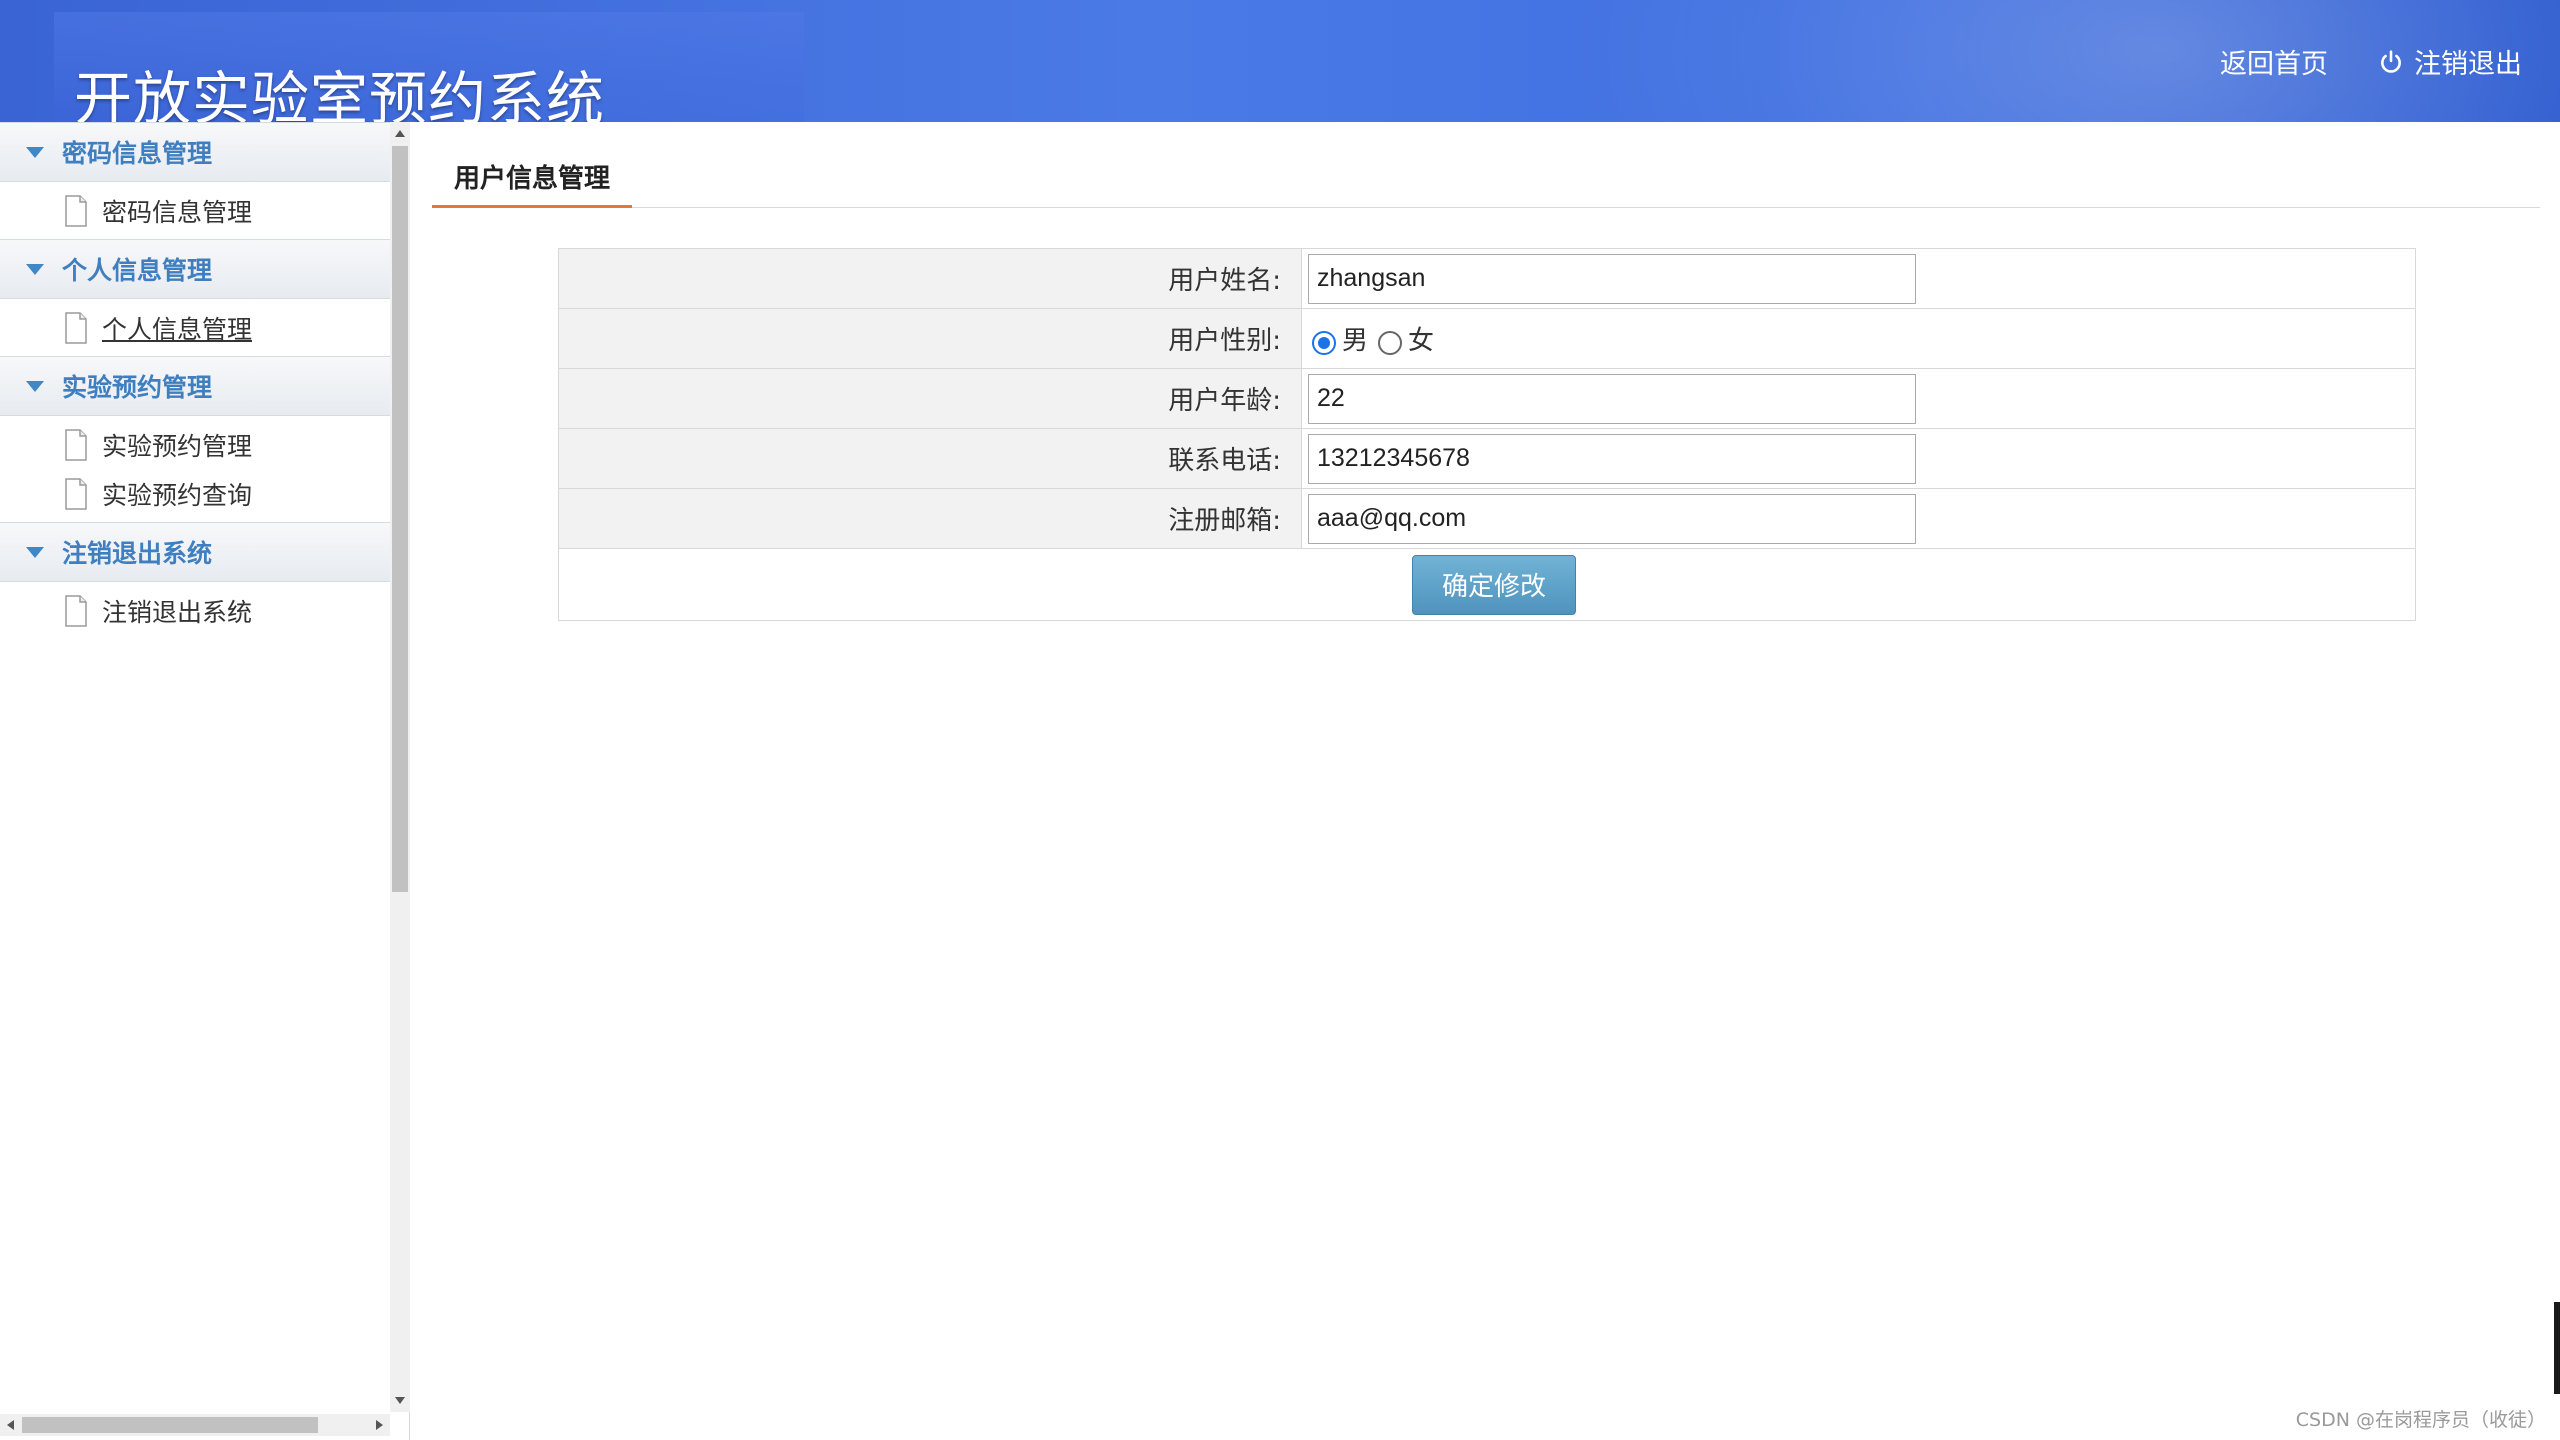 Image resolution: width=2560 pixels, height=1440 pixels. I want to click on sidebar-item-label: 实验预约查询, so click(177, 495).